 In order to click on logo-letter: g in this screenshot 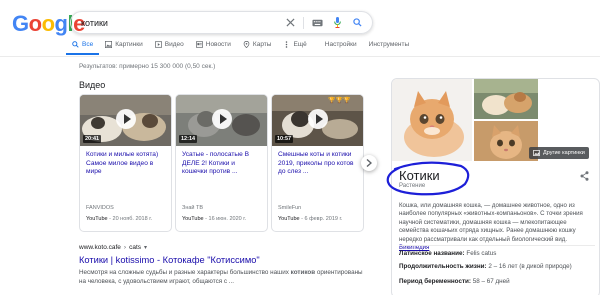, I will do `click(61, 23)`.